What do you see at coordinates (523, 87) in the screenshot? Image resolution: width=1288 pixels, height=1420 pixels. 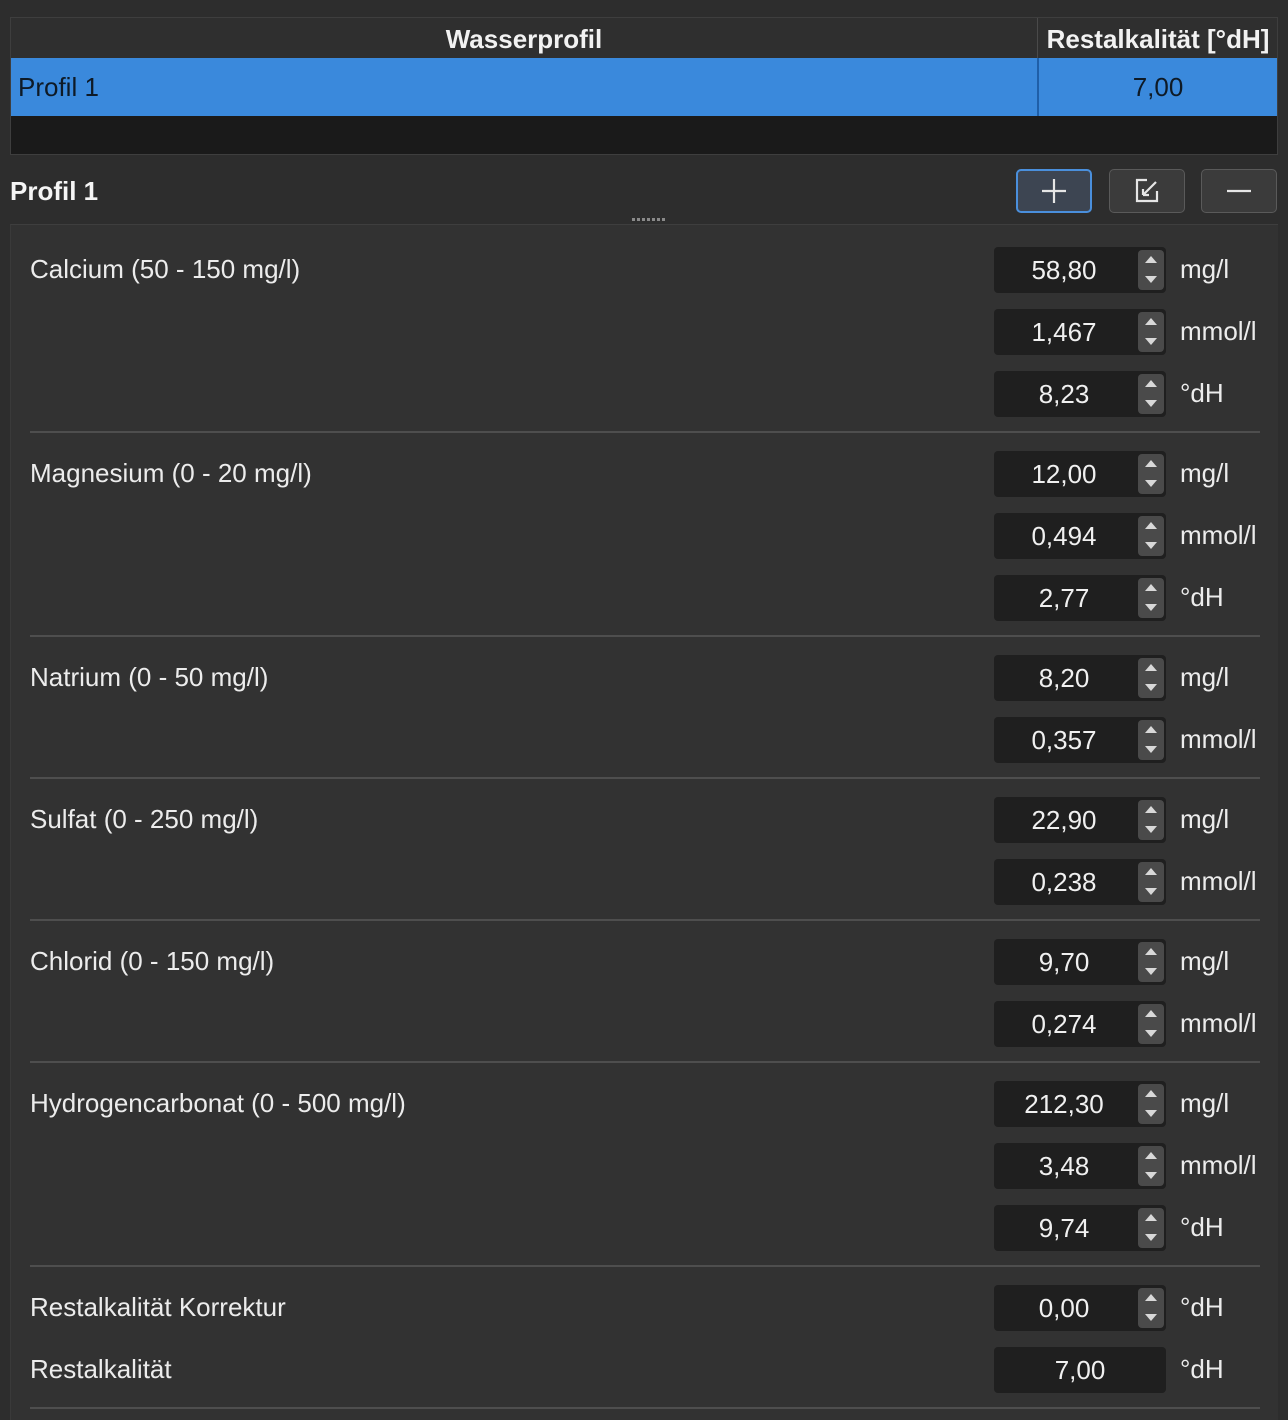 I see `profile-name-cell: Profil 1` at bounding box center [523, 87].